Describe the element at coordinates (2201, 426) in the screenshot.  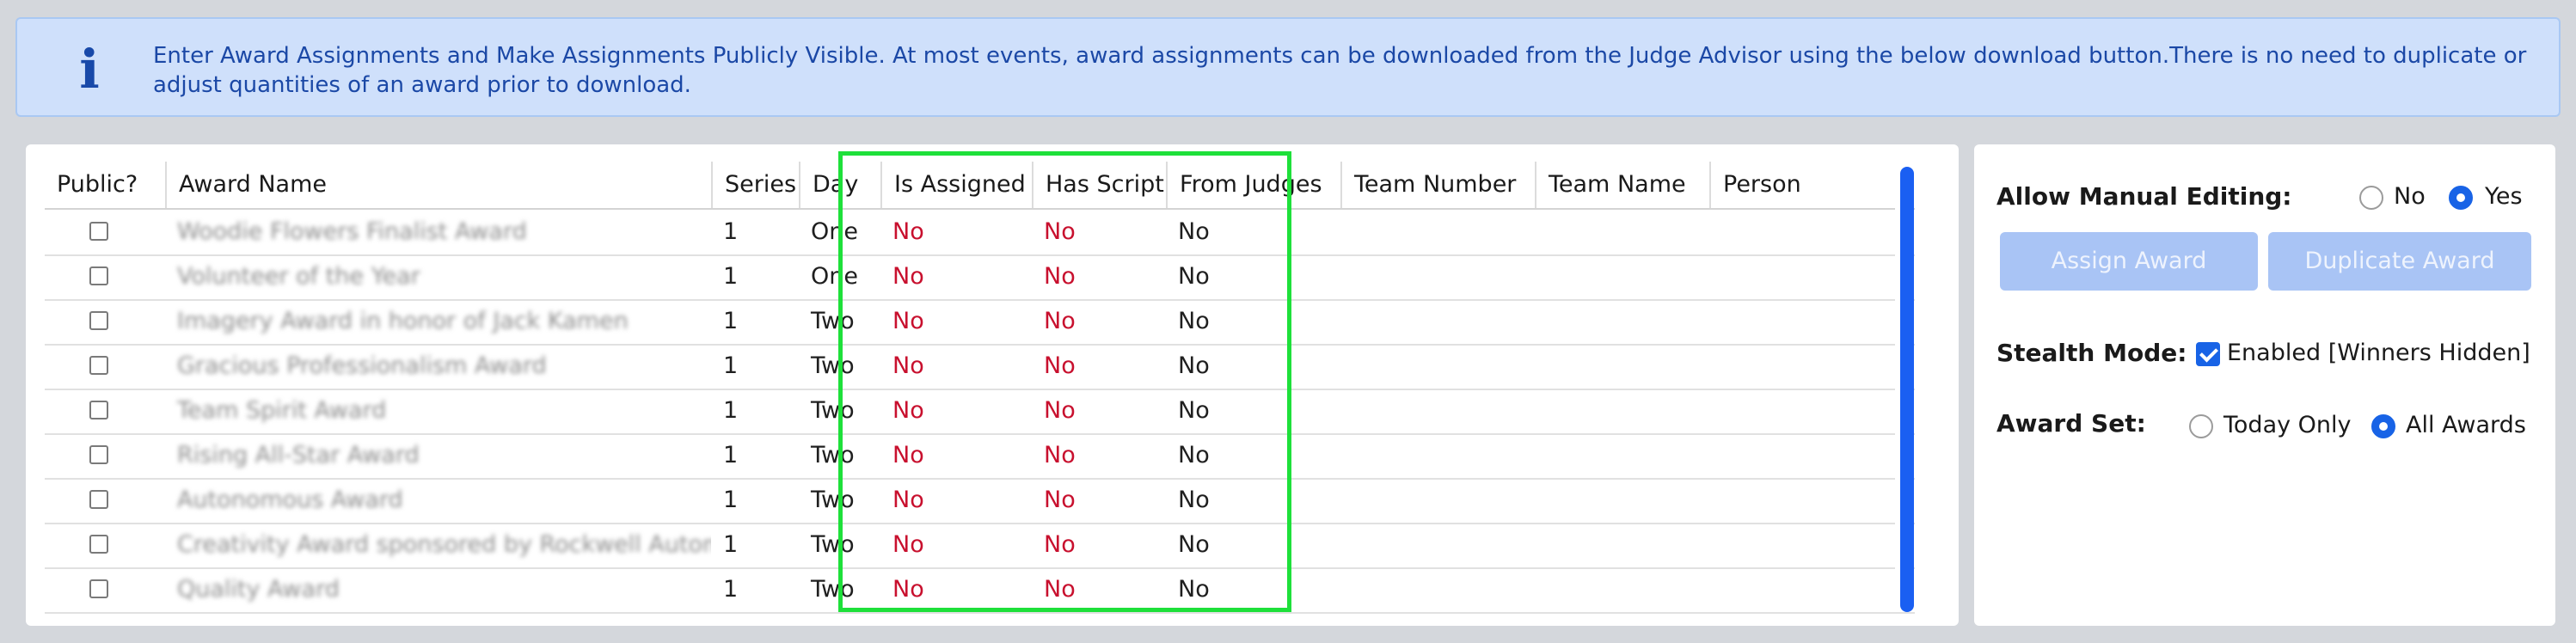
I see `award-set-today-radio` at that location.